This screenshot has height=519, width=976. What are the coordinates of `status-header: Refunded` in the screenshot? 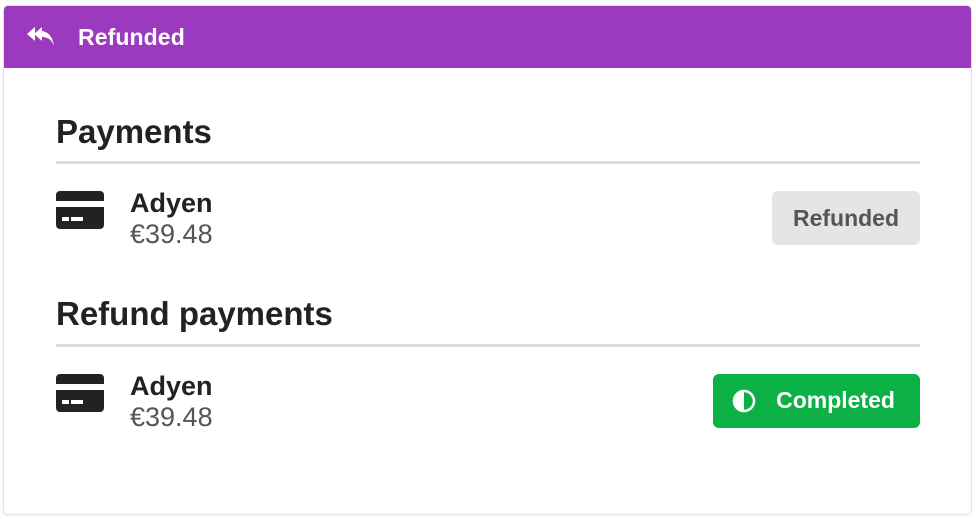 It's located at (487, 37).